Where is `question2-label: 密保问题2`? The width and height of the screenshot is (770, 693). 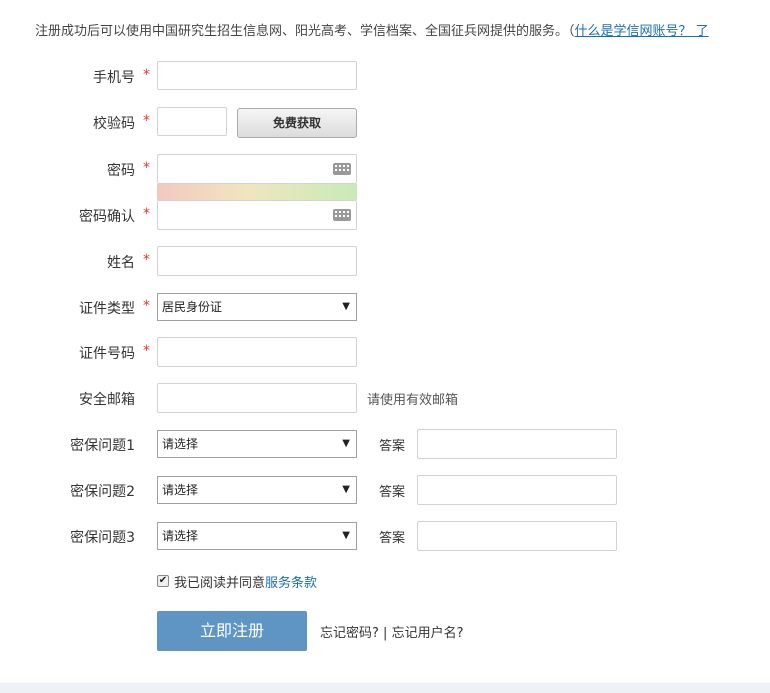 question2-label: 密保问题2 is located at coordinates (102, 492).